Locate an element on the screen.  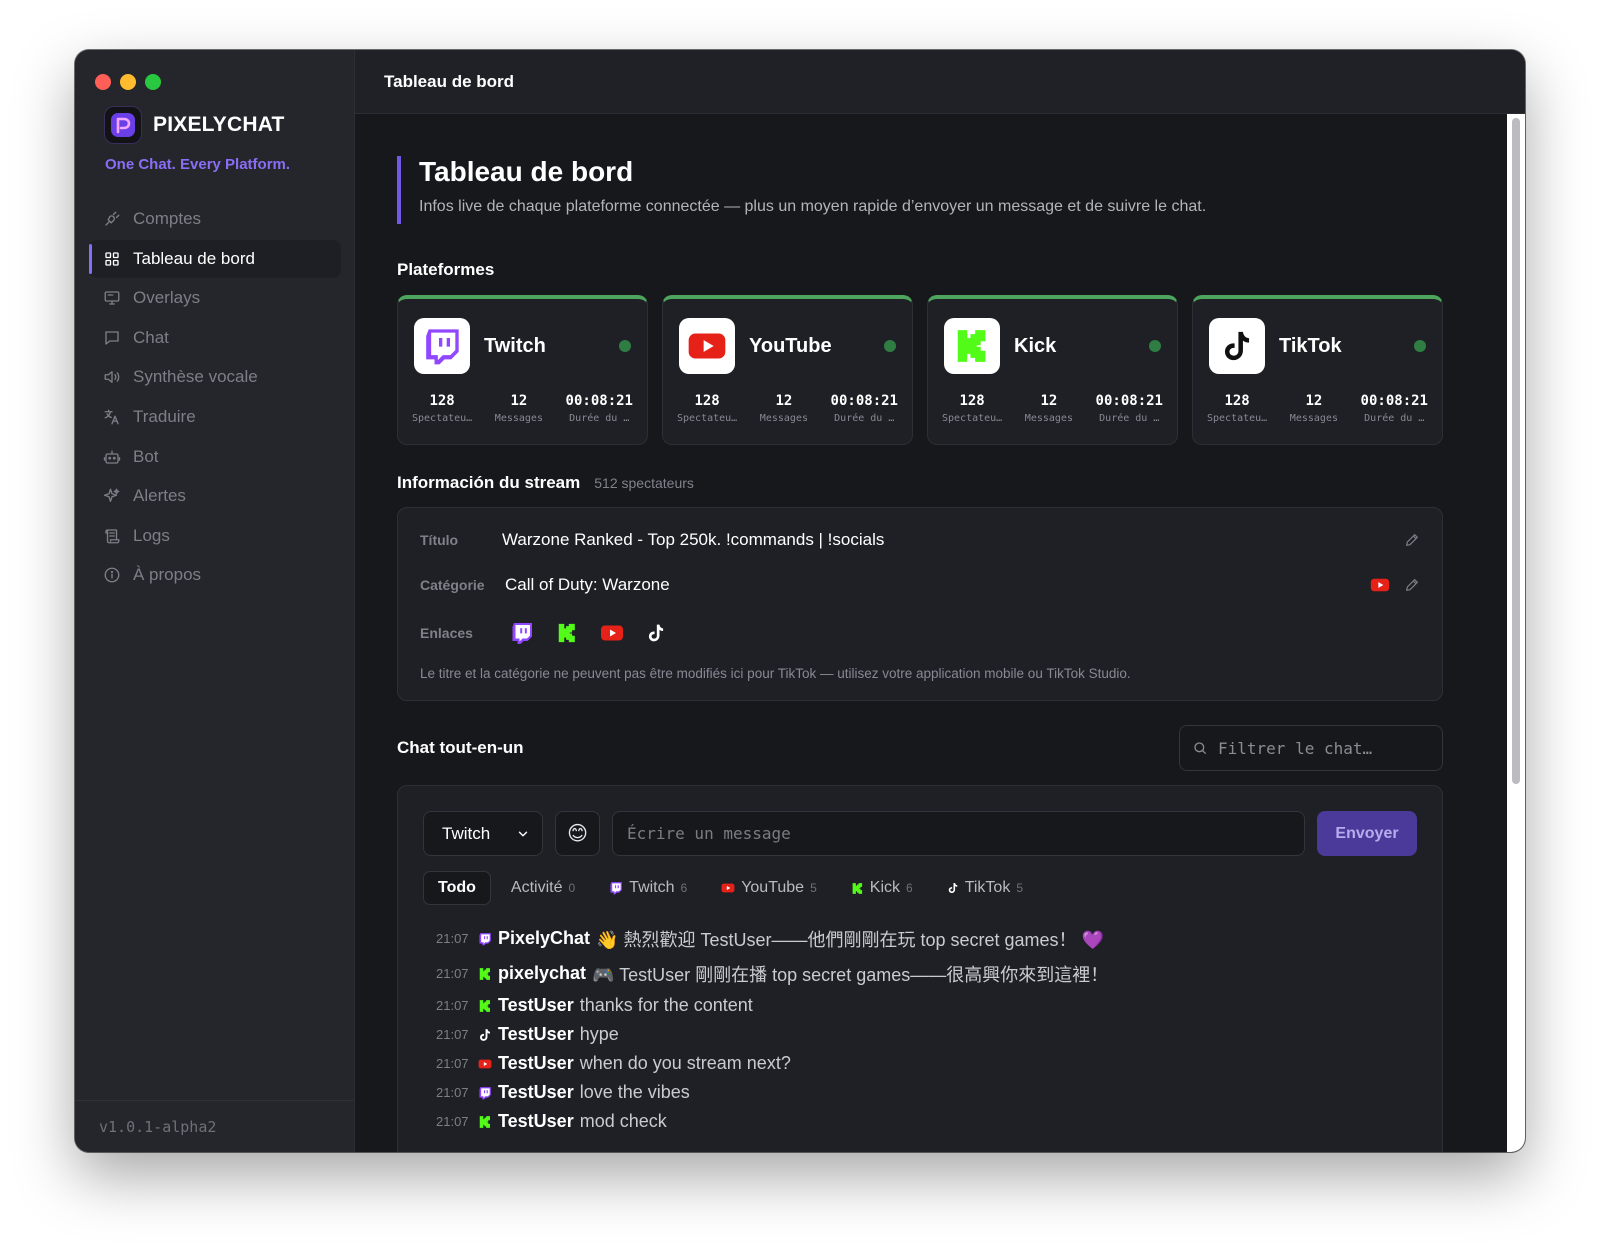
tab-youtube: YouTube 5 is located at coordinates (769, 888).